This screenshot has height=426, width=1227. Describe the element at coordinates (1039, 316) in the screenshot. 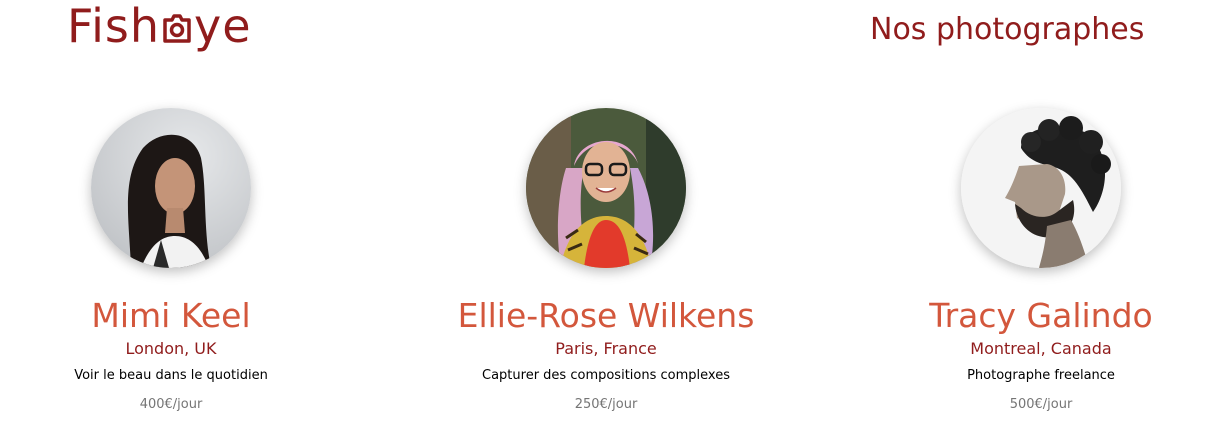

I see `photographer-name: Tracy Galindo` at that location.